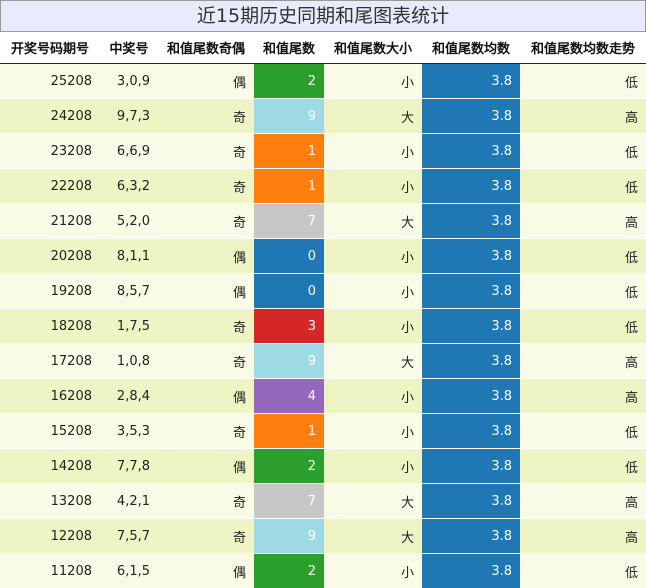 The image size is (646, 588). What do you see at coordinates (129, 326) in the screenshot?
I see `cell-numbers: 1,7,5` at bounding box center [129, 326].